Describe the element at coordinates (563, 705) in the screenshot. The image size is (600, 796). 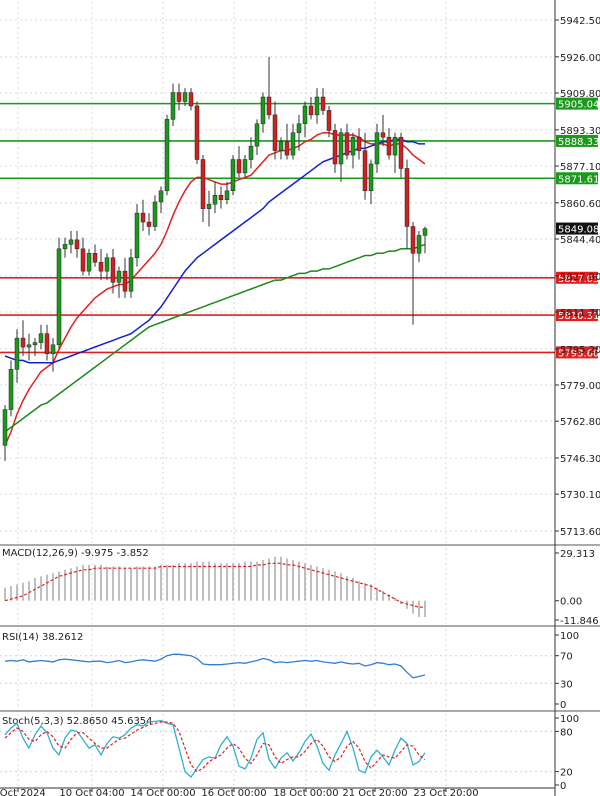
I see `rsi-y-tick-label: 0` at that location.